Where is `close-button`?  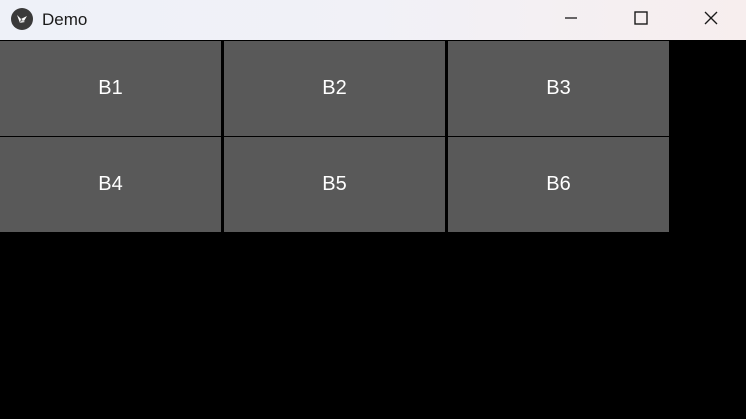
close-button is located at coordinates (711, 20).